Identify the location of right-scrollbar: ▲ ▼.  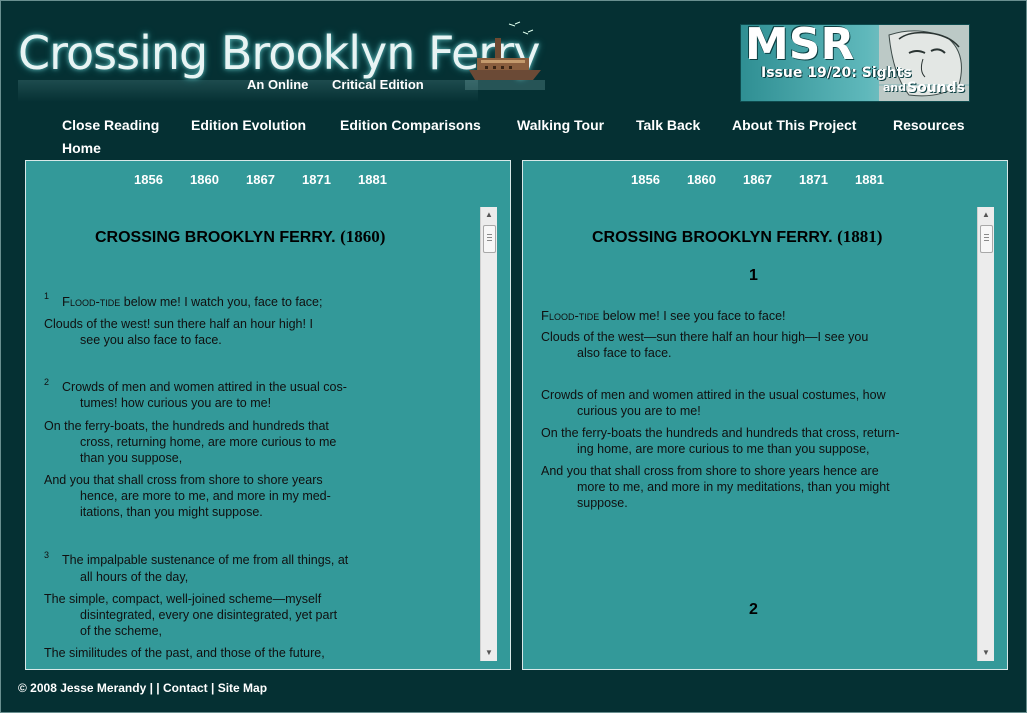
(985, 434).